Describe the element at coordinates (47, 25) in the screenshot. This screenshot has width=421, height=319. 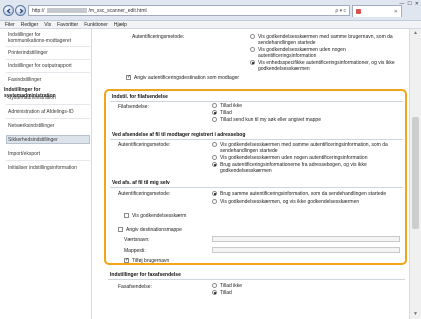
I see `menu-vis: Vis` at that location.